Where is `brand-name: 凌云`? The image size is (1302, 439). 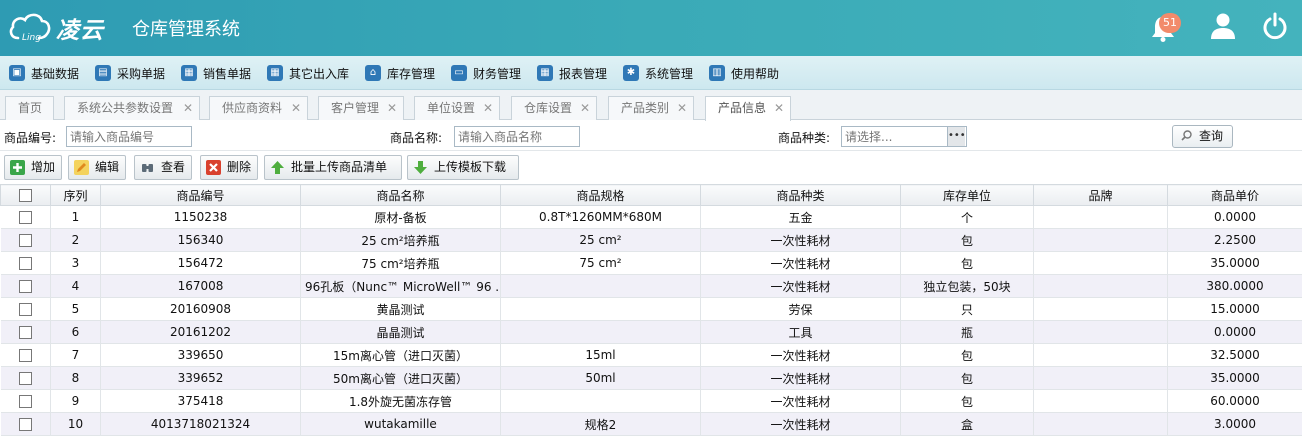 brand-name: 凌云 is located at coordinates (80, 31).